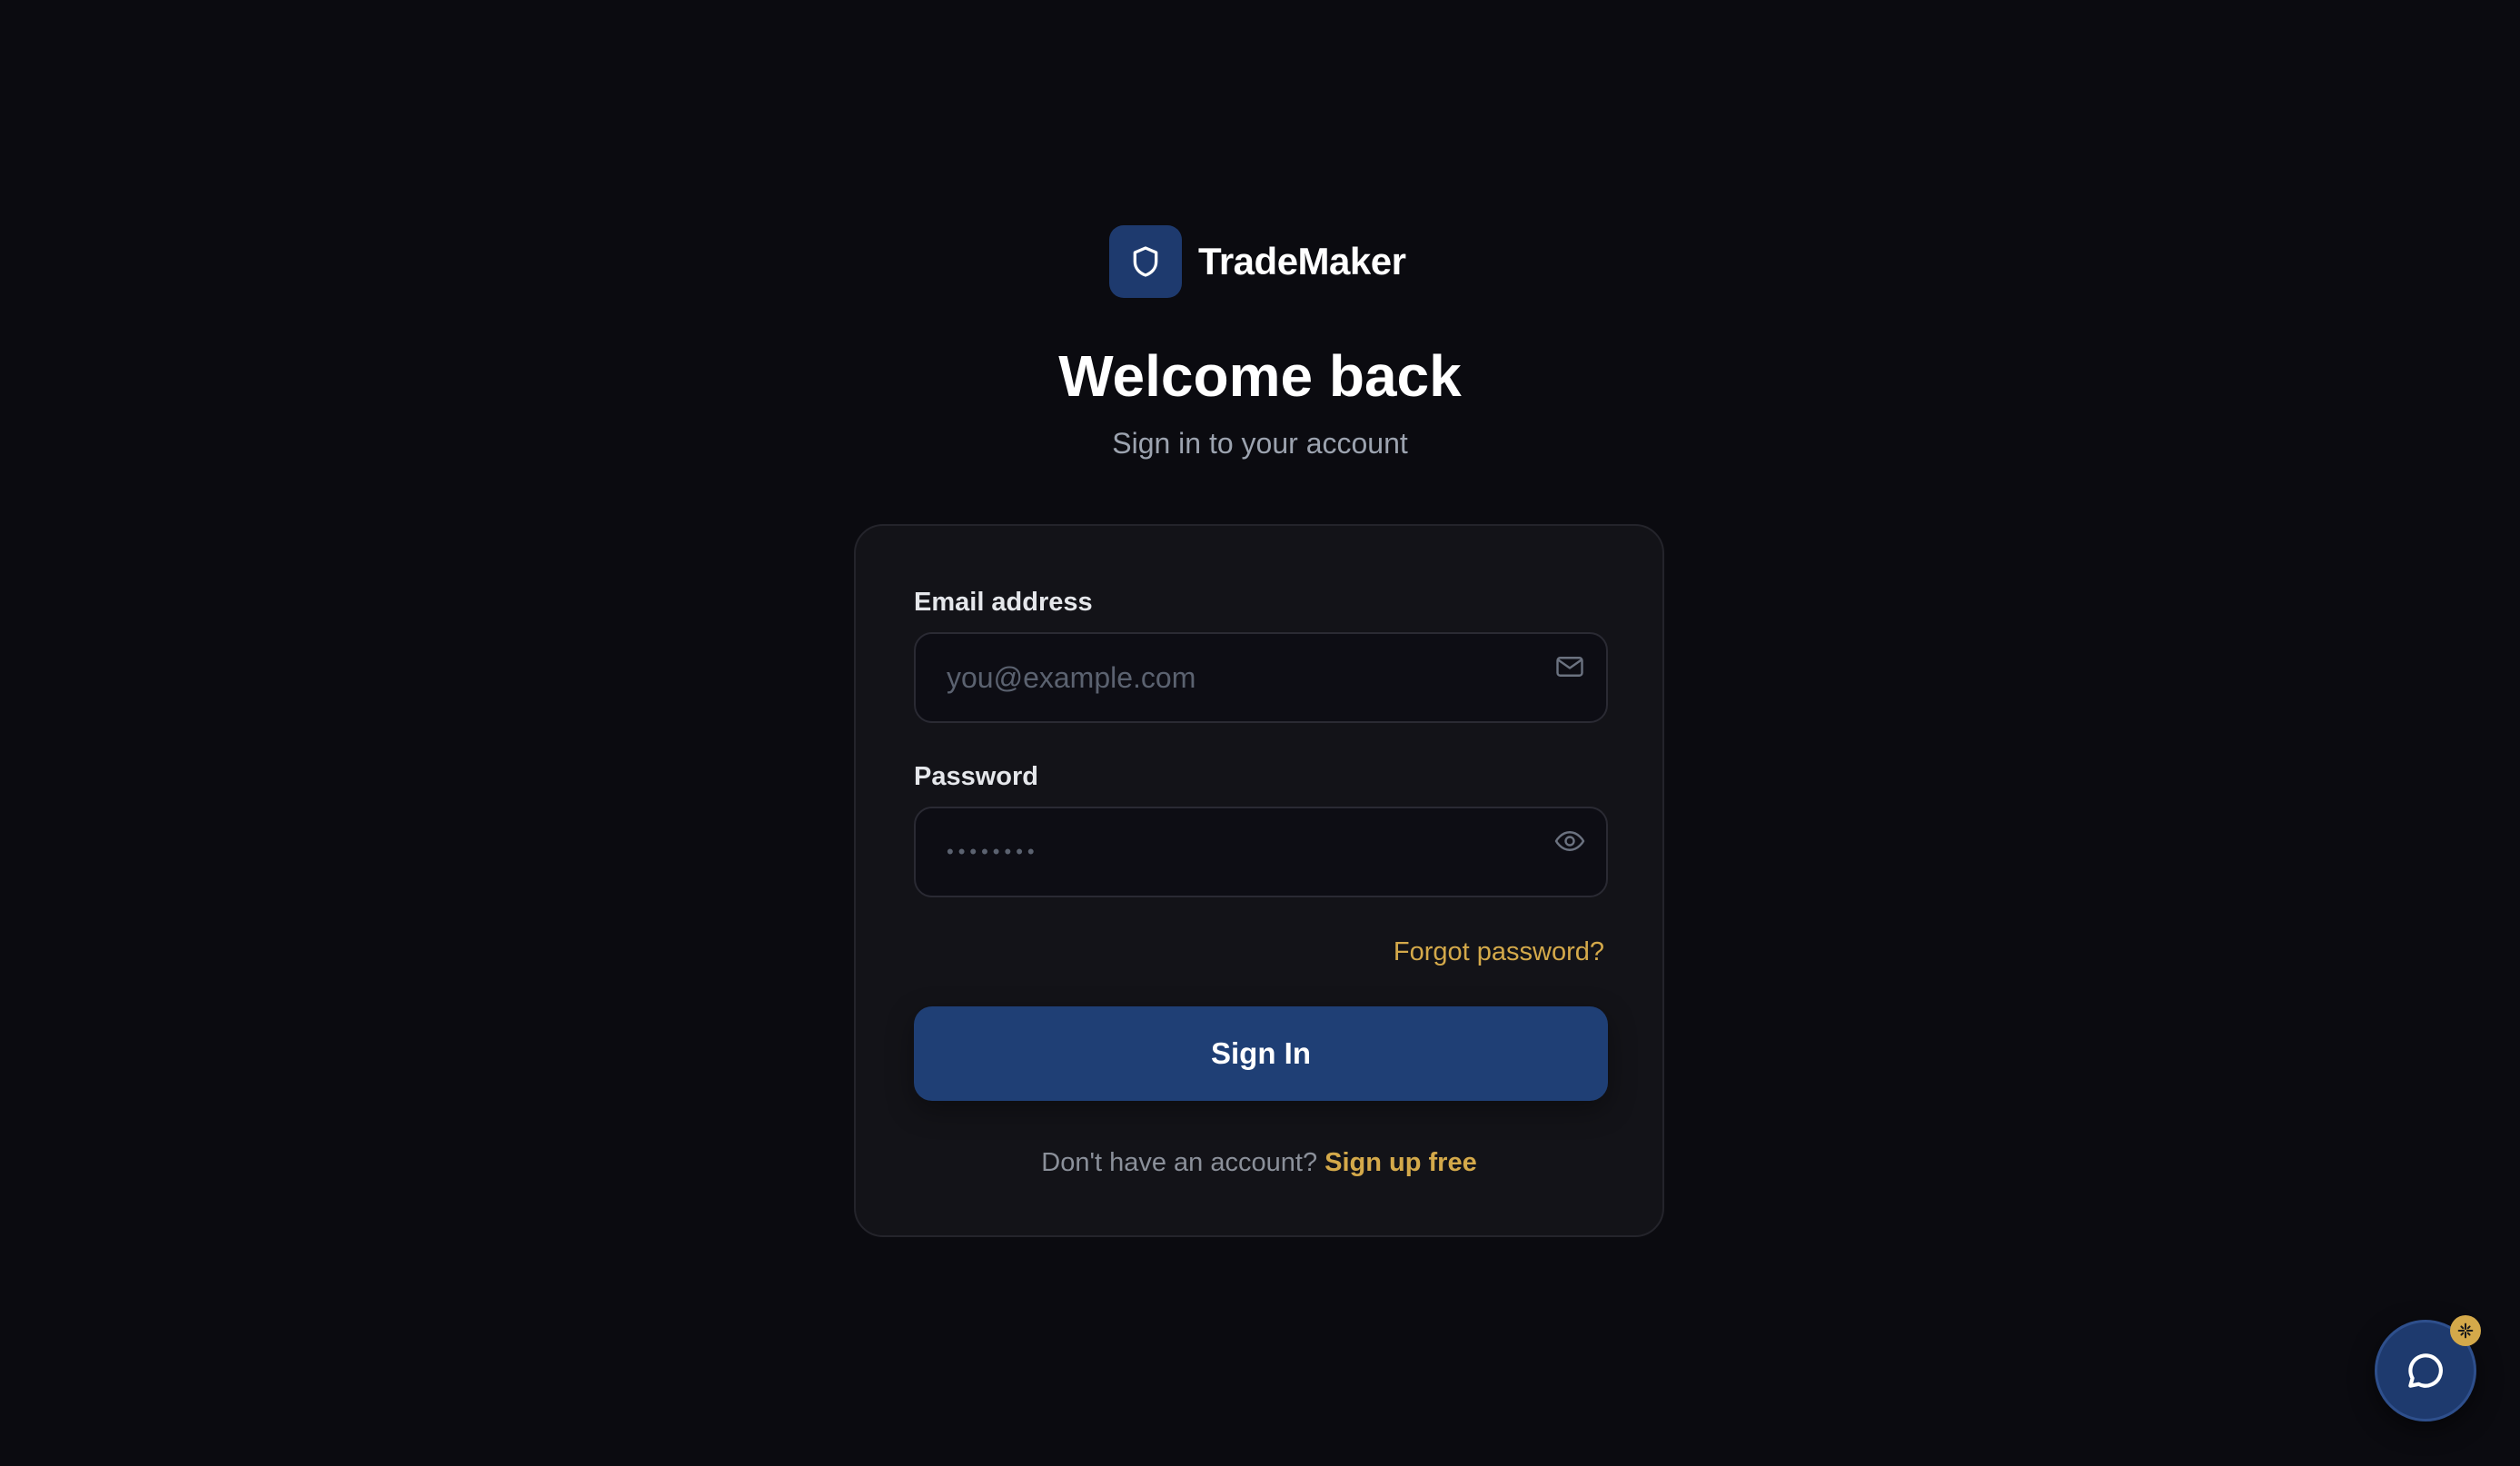 This screenshot has height=1466, width=2520. I want to click on chat-badge, so click(2465, 1330).